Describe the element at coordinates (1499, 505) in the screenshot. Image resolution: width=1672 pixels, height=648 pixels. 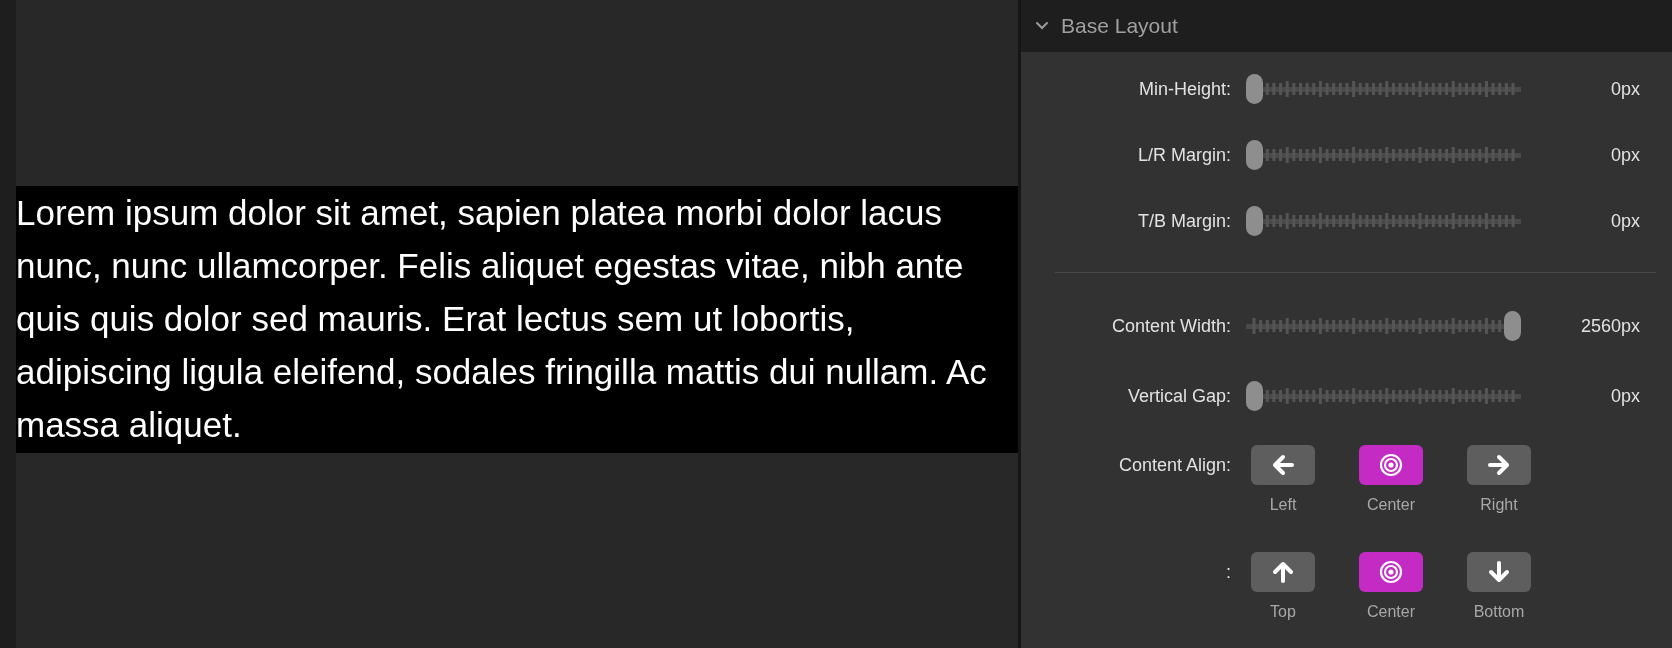
I see `align-option-label: Right` at that location.